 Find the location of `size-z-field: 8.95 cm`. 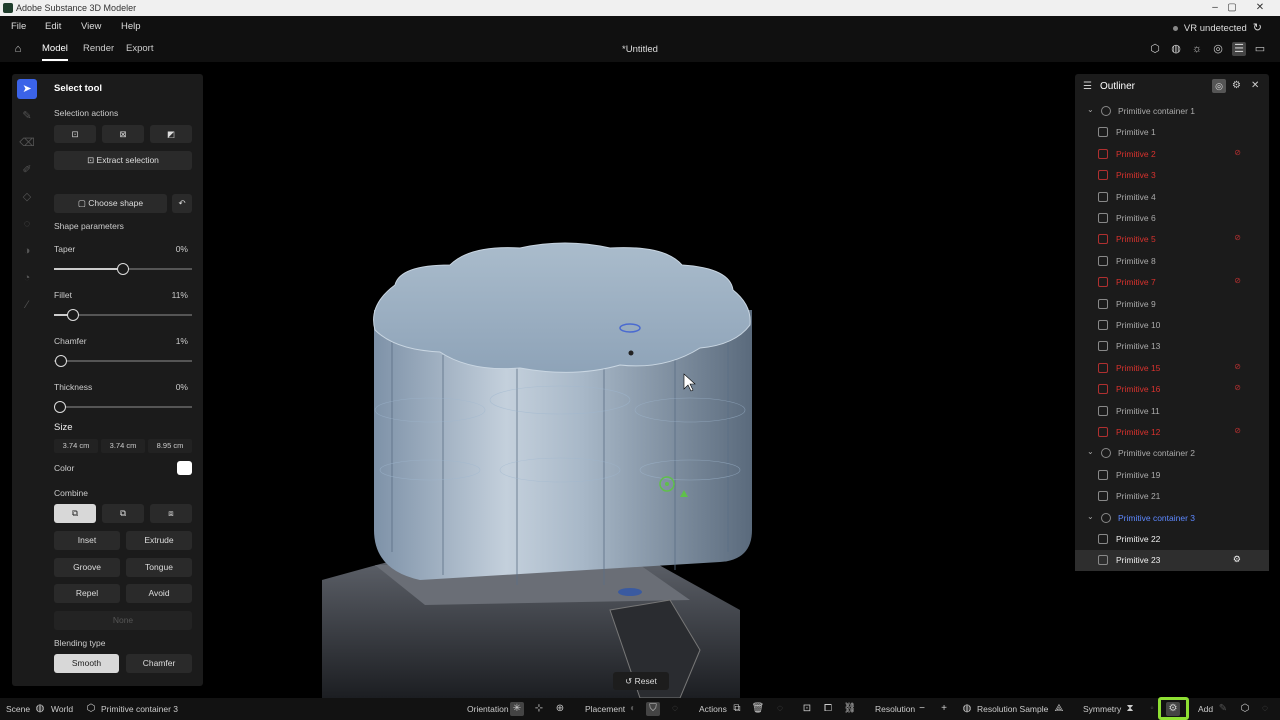

size-z-field: 8.95 cm is located at coordinates (170, 446).